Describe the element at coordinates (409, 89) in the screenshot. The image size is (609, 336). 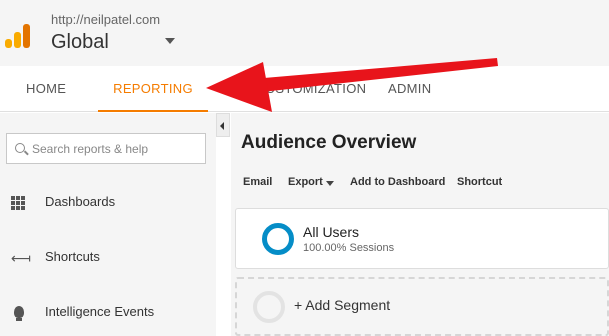
I see `tab-admin: ADMIN` at that location.